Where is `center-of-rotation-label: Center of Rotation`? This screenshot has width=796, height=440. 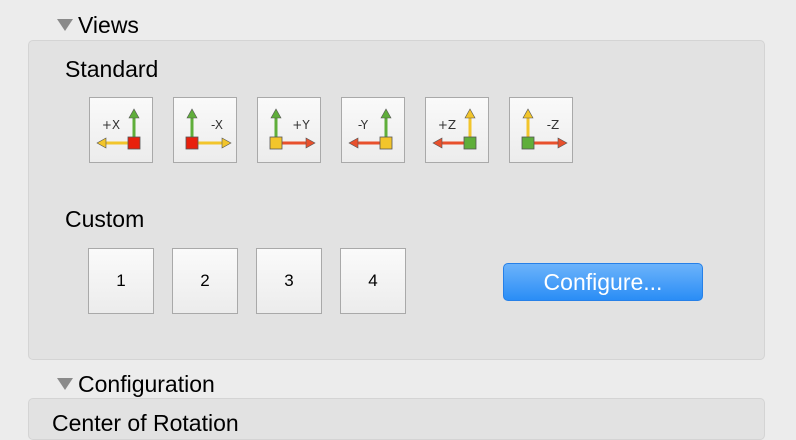 center-of-rotation-label: Center of Rotation is located at coordinates (145, 423).